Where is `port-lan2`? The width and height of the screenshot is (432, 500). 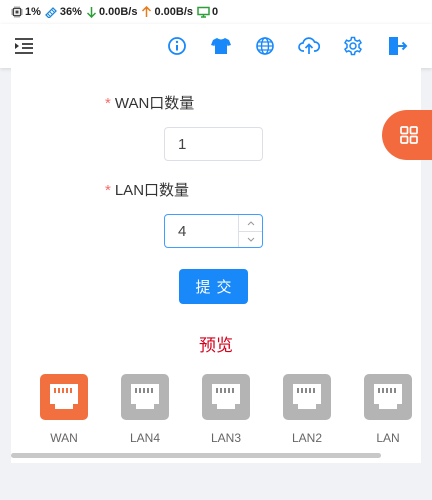 port-lan2 is located at coordinates (307, 397).